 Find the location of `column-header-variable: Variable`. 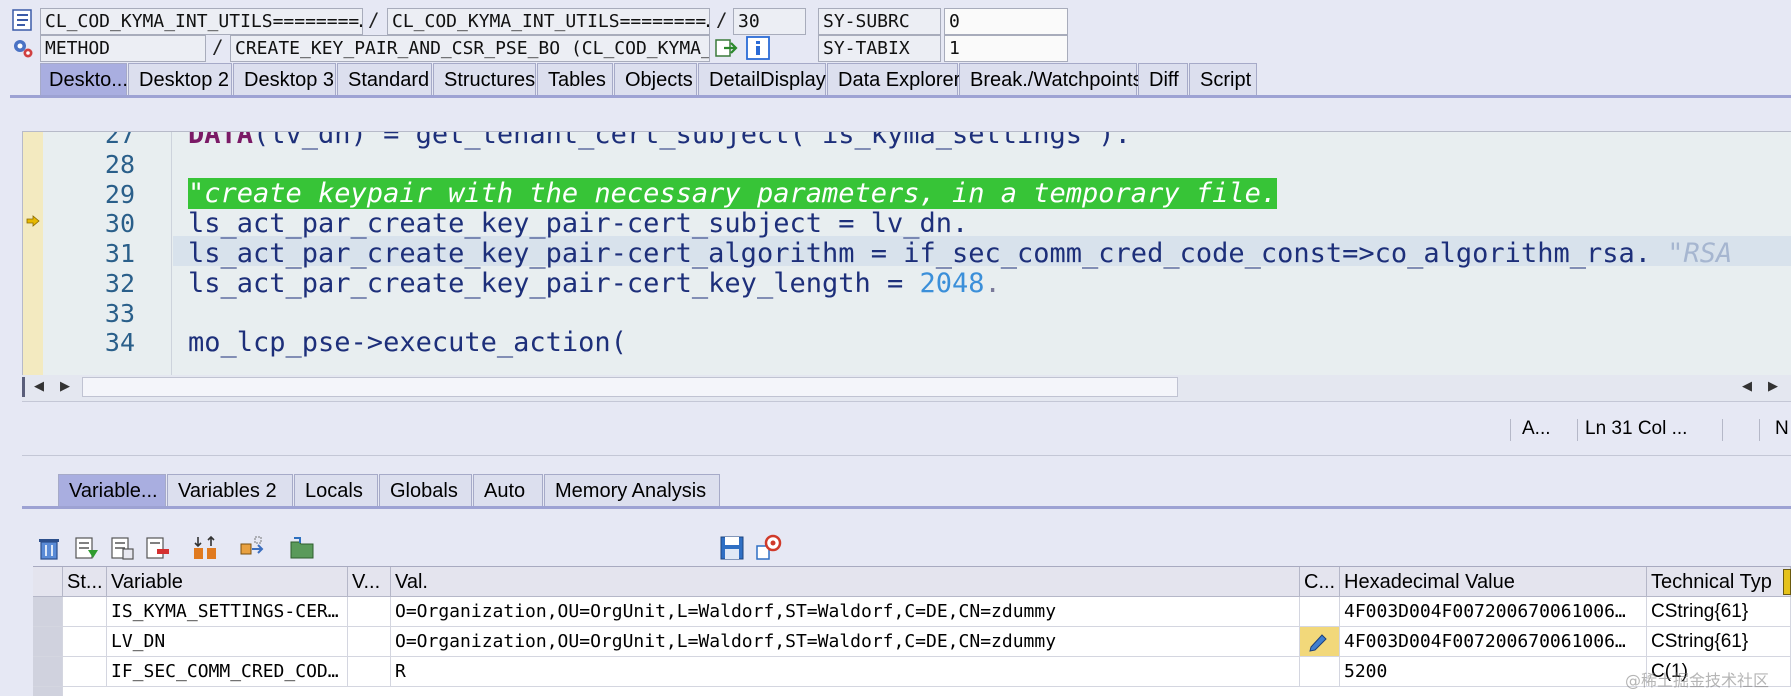

column-header-variable: Variable is located at coordinates (227, 582).